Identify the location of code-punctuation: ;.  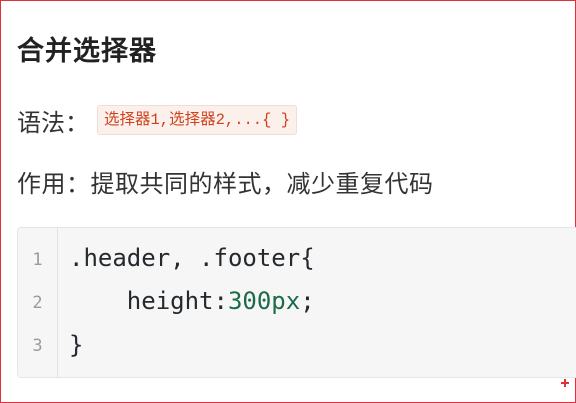
(307, 301).